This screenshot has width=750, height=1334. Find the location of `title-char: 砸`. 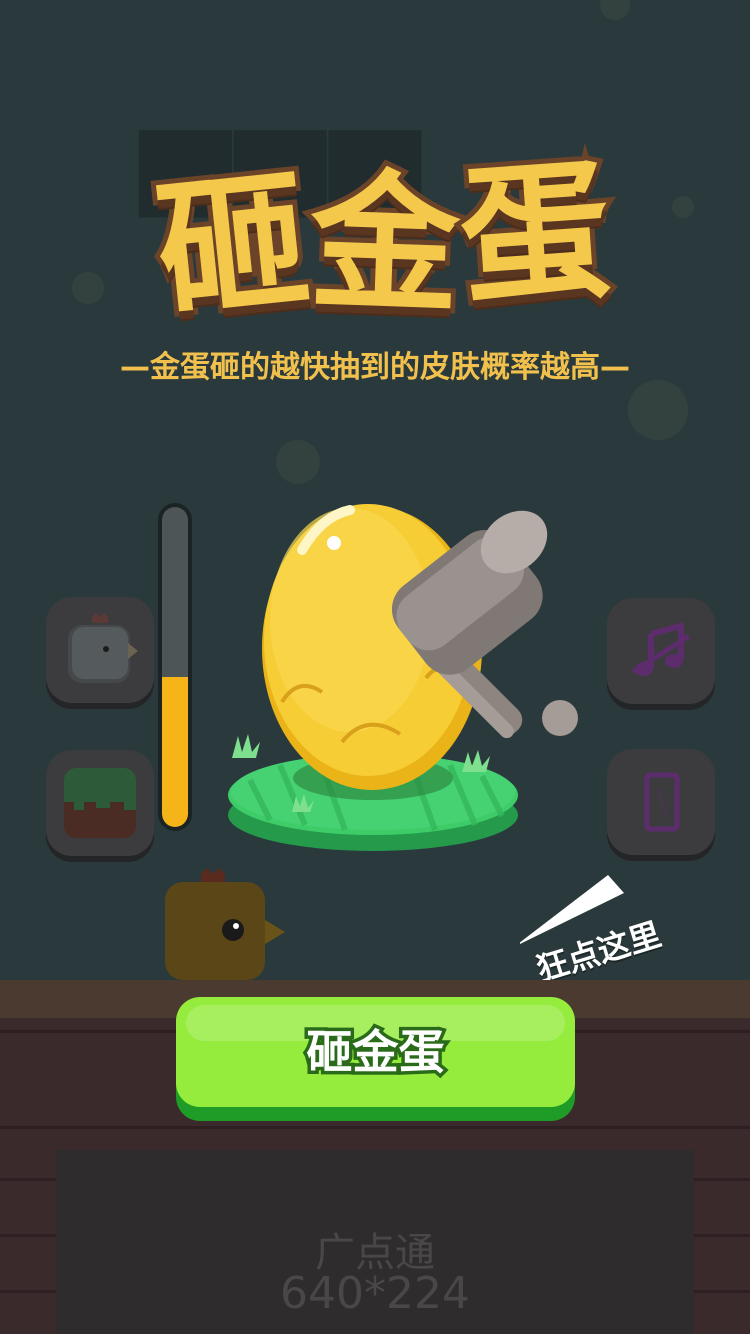

title-char: 砸 is located at coordinates (232, 247).